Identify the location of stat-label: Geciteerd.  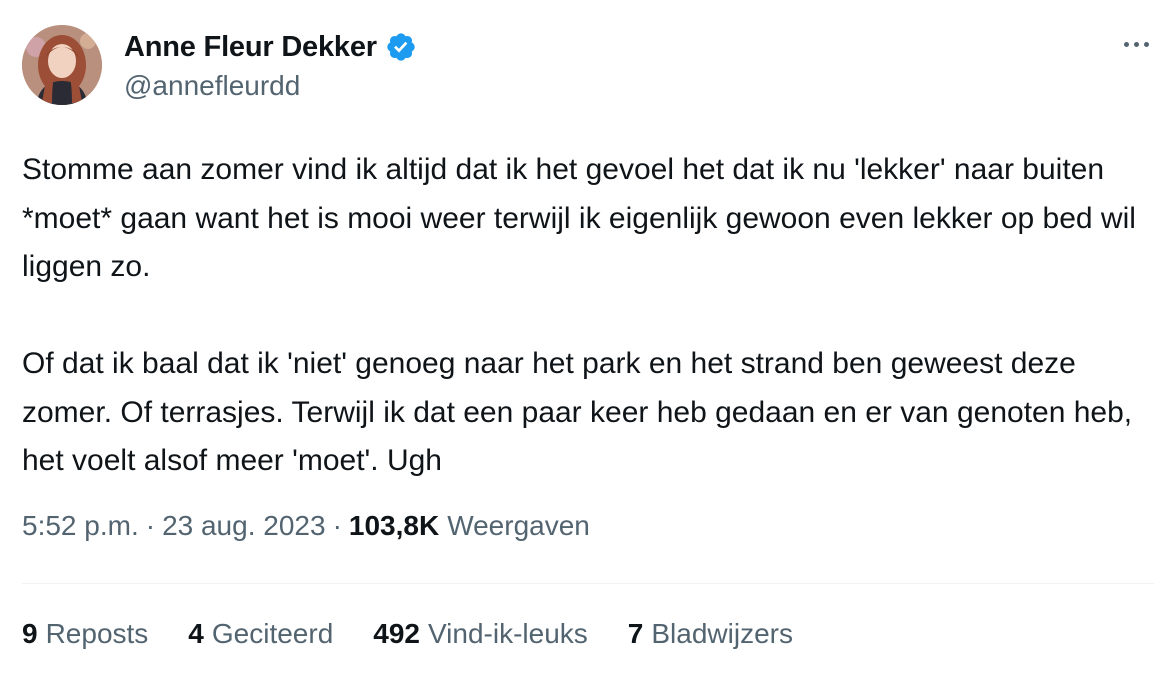
(272, 633).